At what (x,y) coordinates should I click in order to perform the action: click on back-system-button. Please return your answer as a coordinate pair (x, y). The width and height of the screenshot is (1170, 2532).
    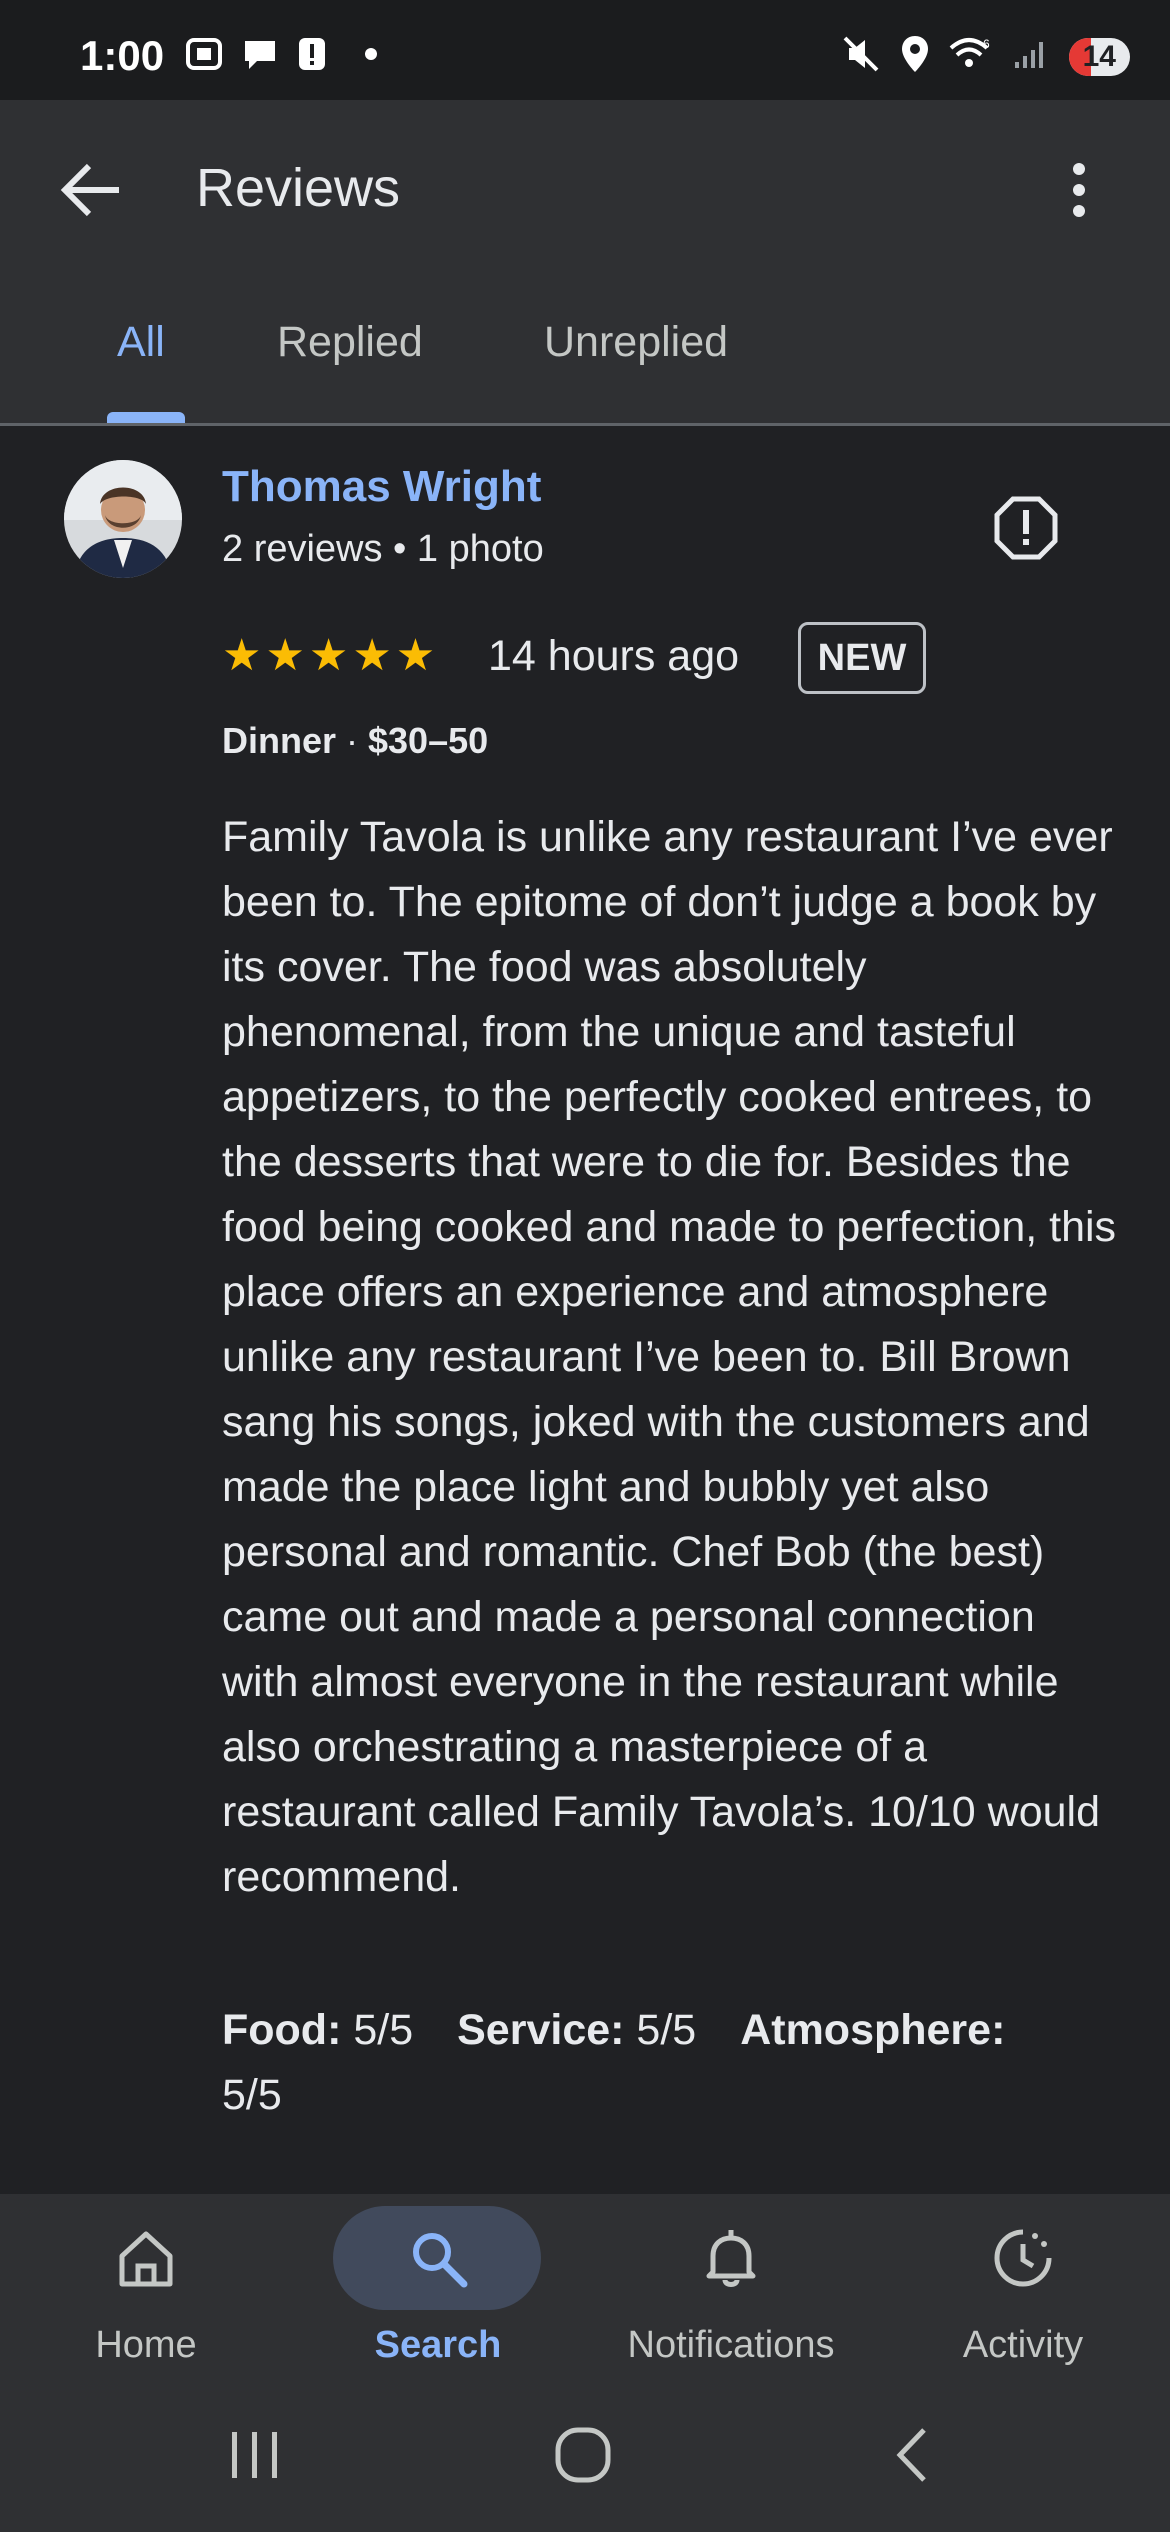
    Looking at the image, I should click on (911, 2455).